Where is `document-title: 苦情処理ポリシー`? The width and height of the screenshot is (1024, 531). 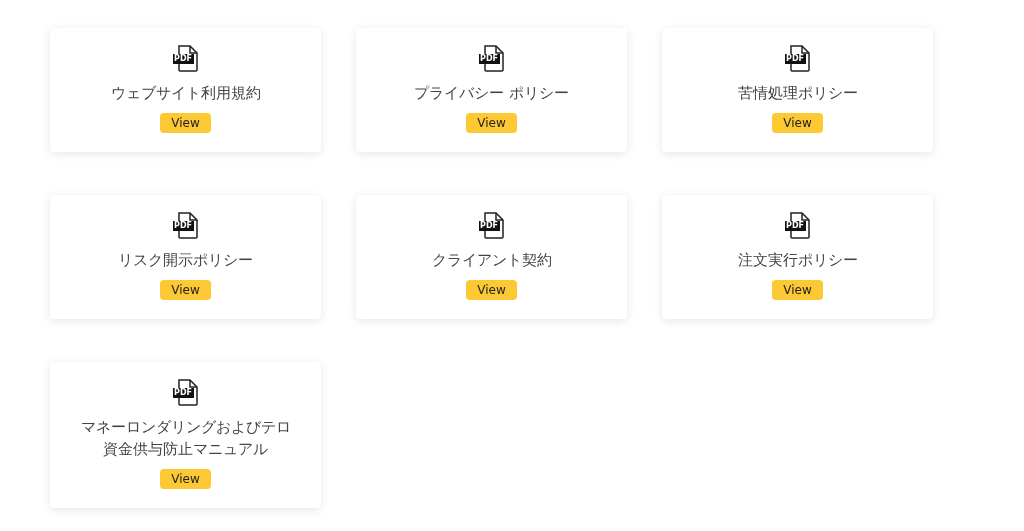 document-title: 苦情処理ポリシー is located at coordinates (797, 93).